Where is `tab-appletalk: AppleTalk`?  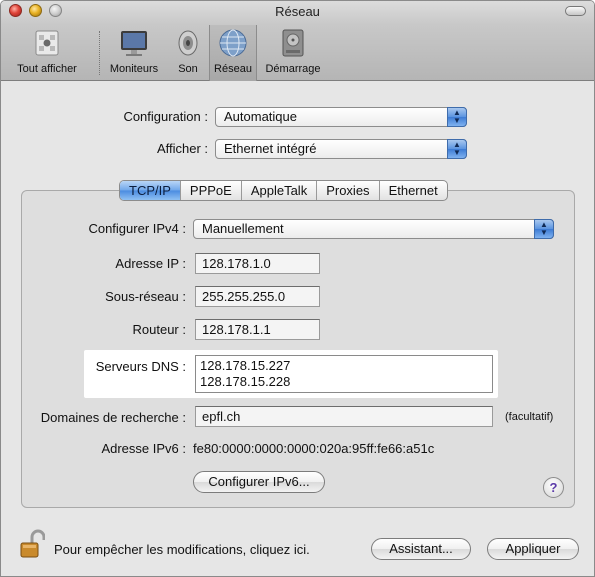
tab-appletalk: AppleTalk is located at coordinates (280, 190).